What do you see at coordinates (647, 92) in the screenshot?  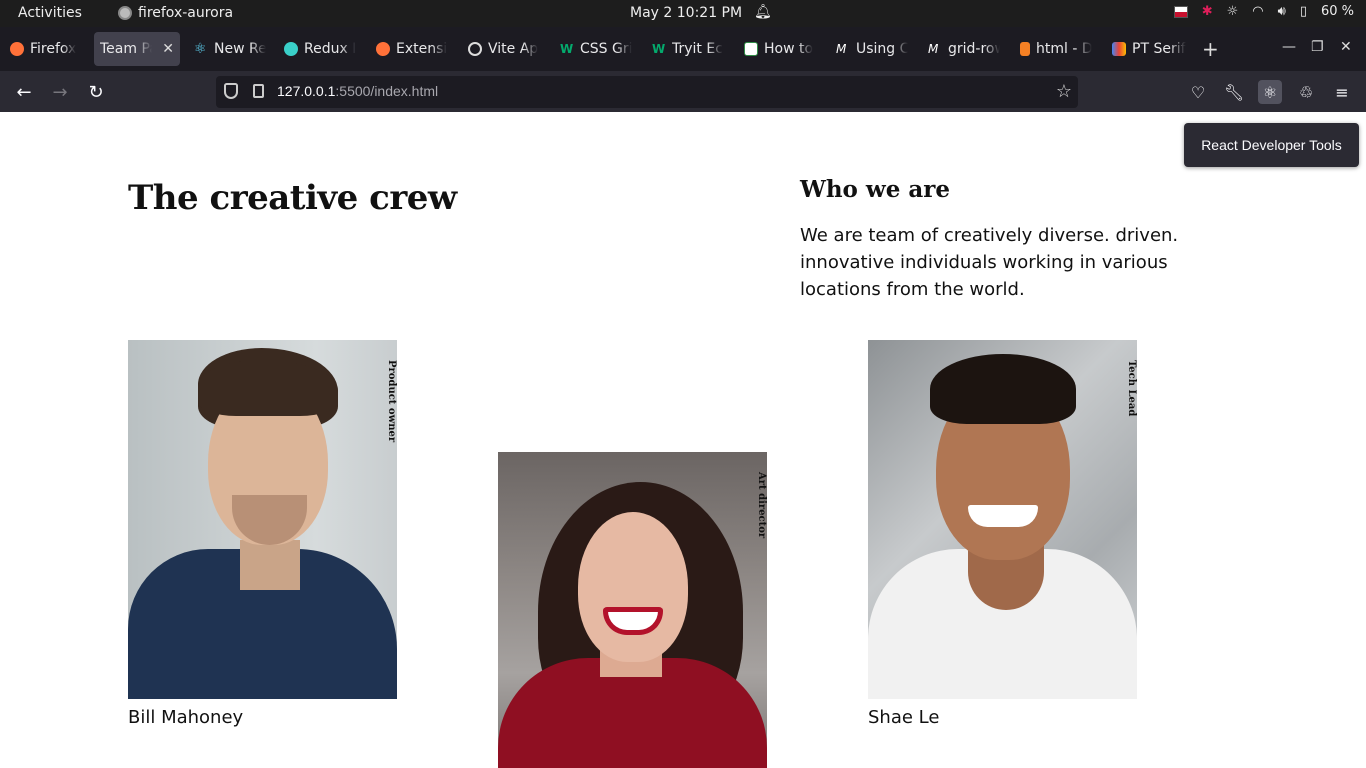 I see `url-bar: 127.0.0.1:5500/index.html ☆` at bounding box center [647, 92].